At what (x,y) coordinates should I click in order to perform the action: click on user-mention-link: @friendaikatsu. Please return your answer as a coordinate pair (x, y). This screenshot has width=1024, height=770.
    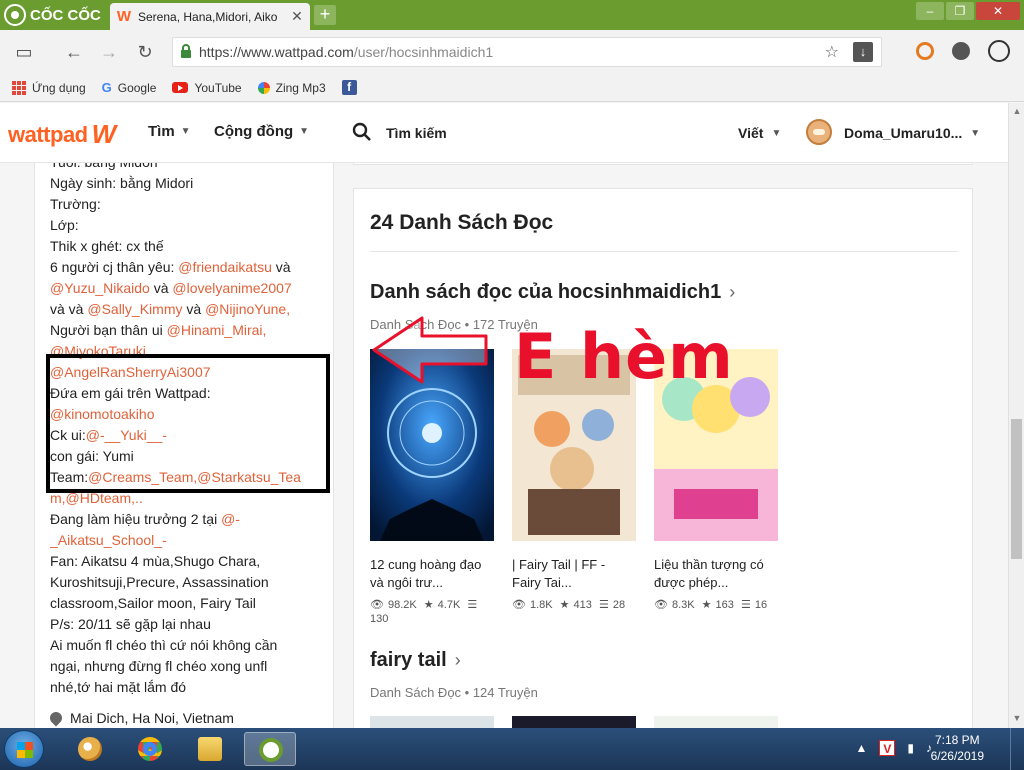
    Looking at the image, I should click on (225, 267).